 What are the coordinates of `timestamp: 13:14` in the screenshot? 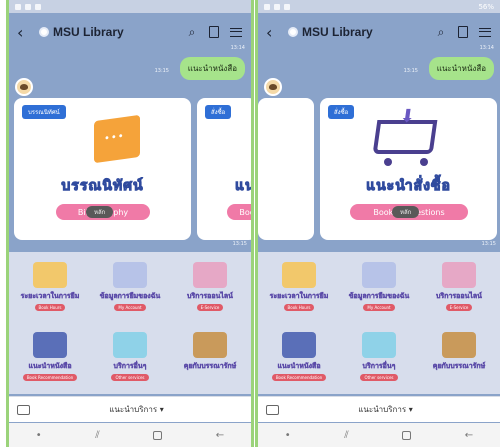 It's located at (237, 48).